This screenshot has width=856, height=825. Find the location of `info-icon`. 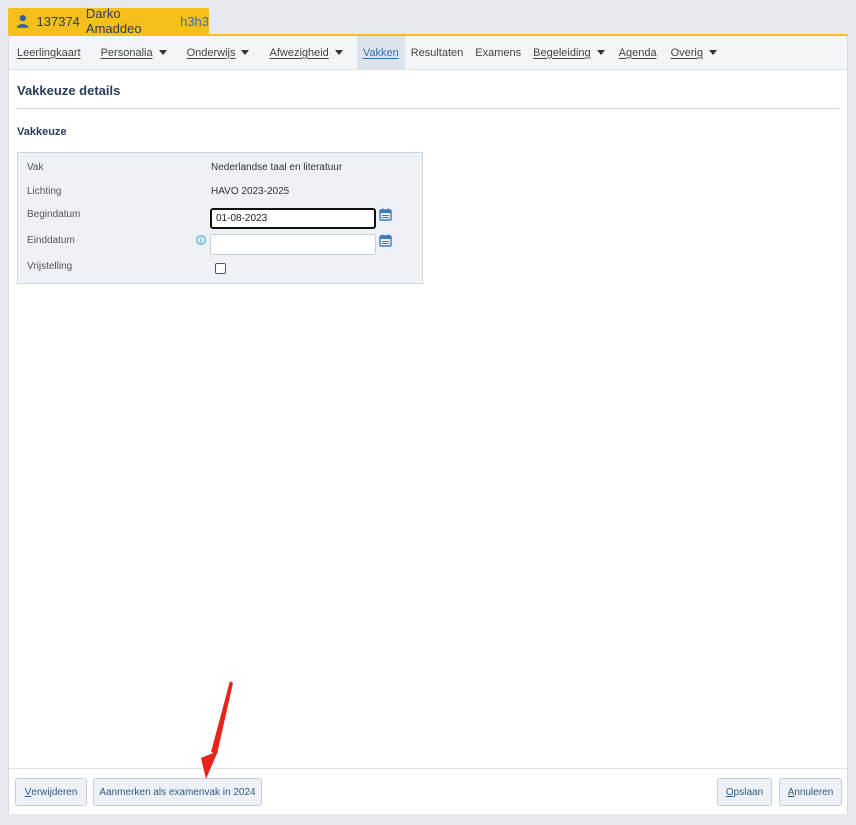

info-icon is located at coordinates (201, 240).